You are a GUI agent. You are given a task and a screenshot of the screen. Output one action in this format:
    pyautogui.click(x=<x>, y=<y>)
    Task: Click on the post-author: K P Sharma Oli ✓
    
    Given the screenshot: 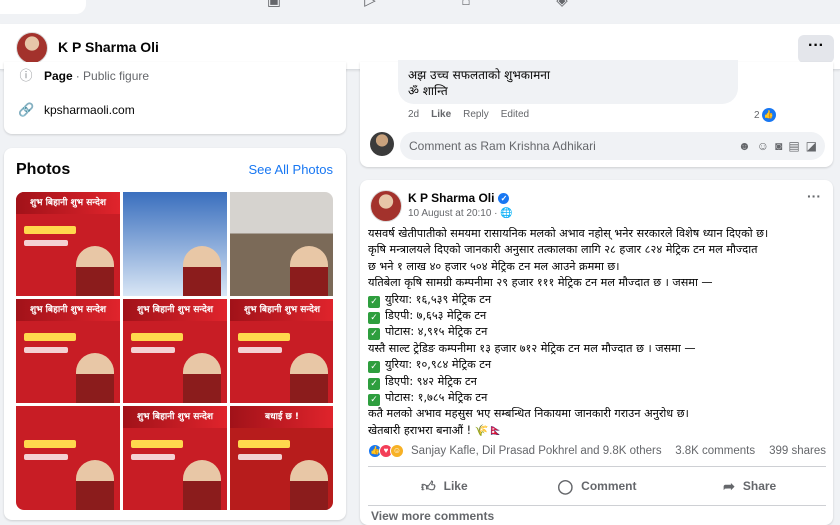 What is the action you would take?
    pyautogui.click(x=459, y=198)
    